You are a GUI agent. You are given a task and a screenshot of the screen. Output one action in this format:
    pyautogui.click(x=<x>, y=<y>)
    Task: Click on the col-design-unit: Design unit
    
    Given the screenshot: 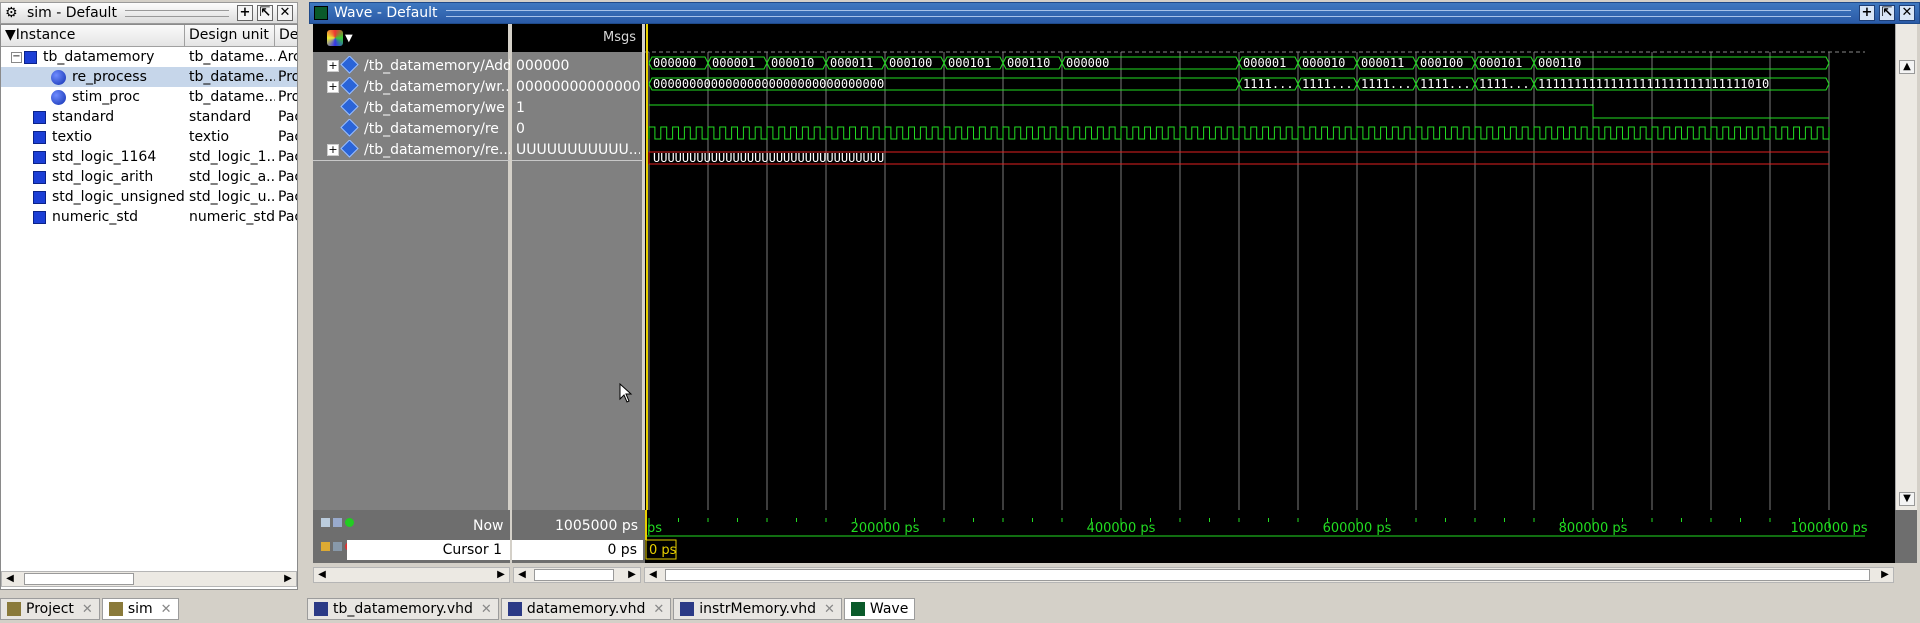 What is the action you would take?
    pyautogui.click(x=230, y=35)
    